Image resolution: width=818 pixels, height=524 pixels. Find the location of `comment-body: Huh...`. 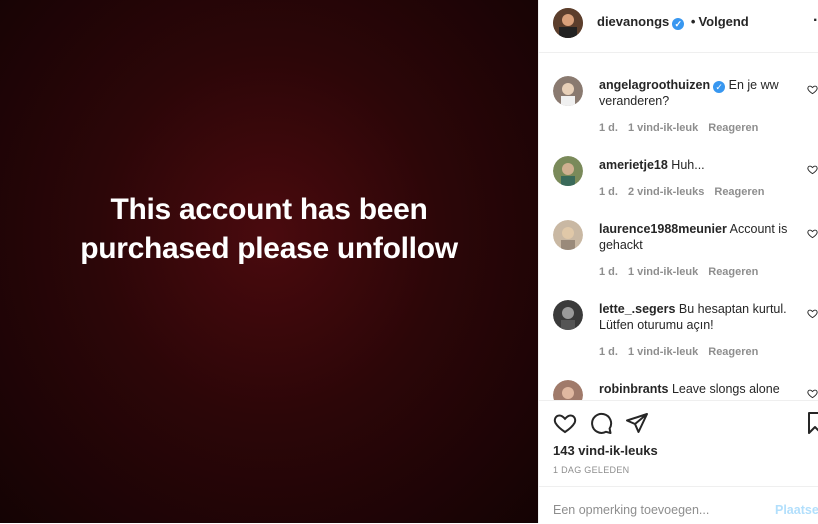

comment-body: Huh... is located at coordinates (688, 165).